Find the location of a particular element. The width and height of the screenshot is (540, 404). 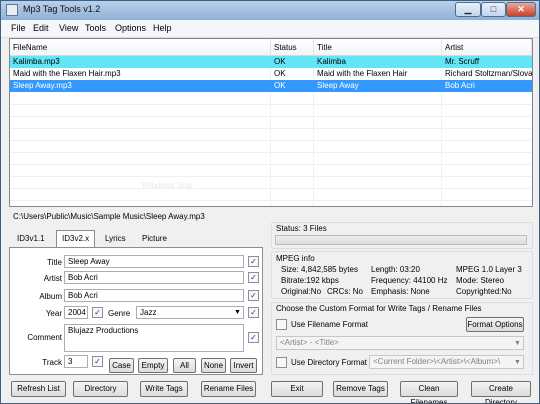

tab-lyrics: Lyrics is located at coordinates (115, 239).